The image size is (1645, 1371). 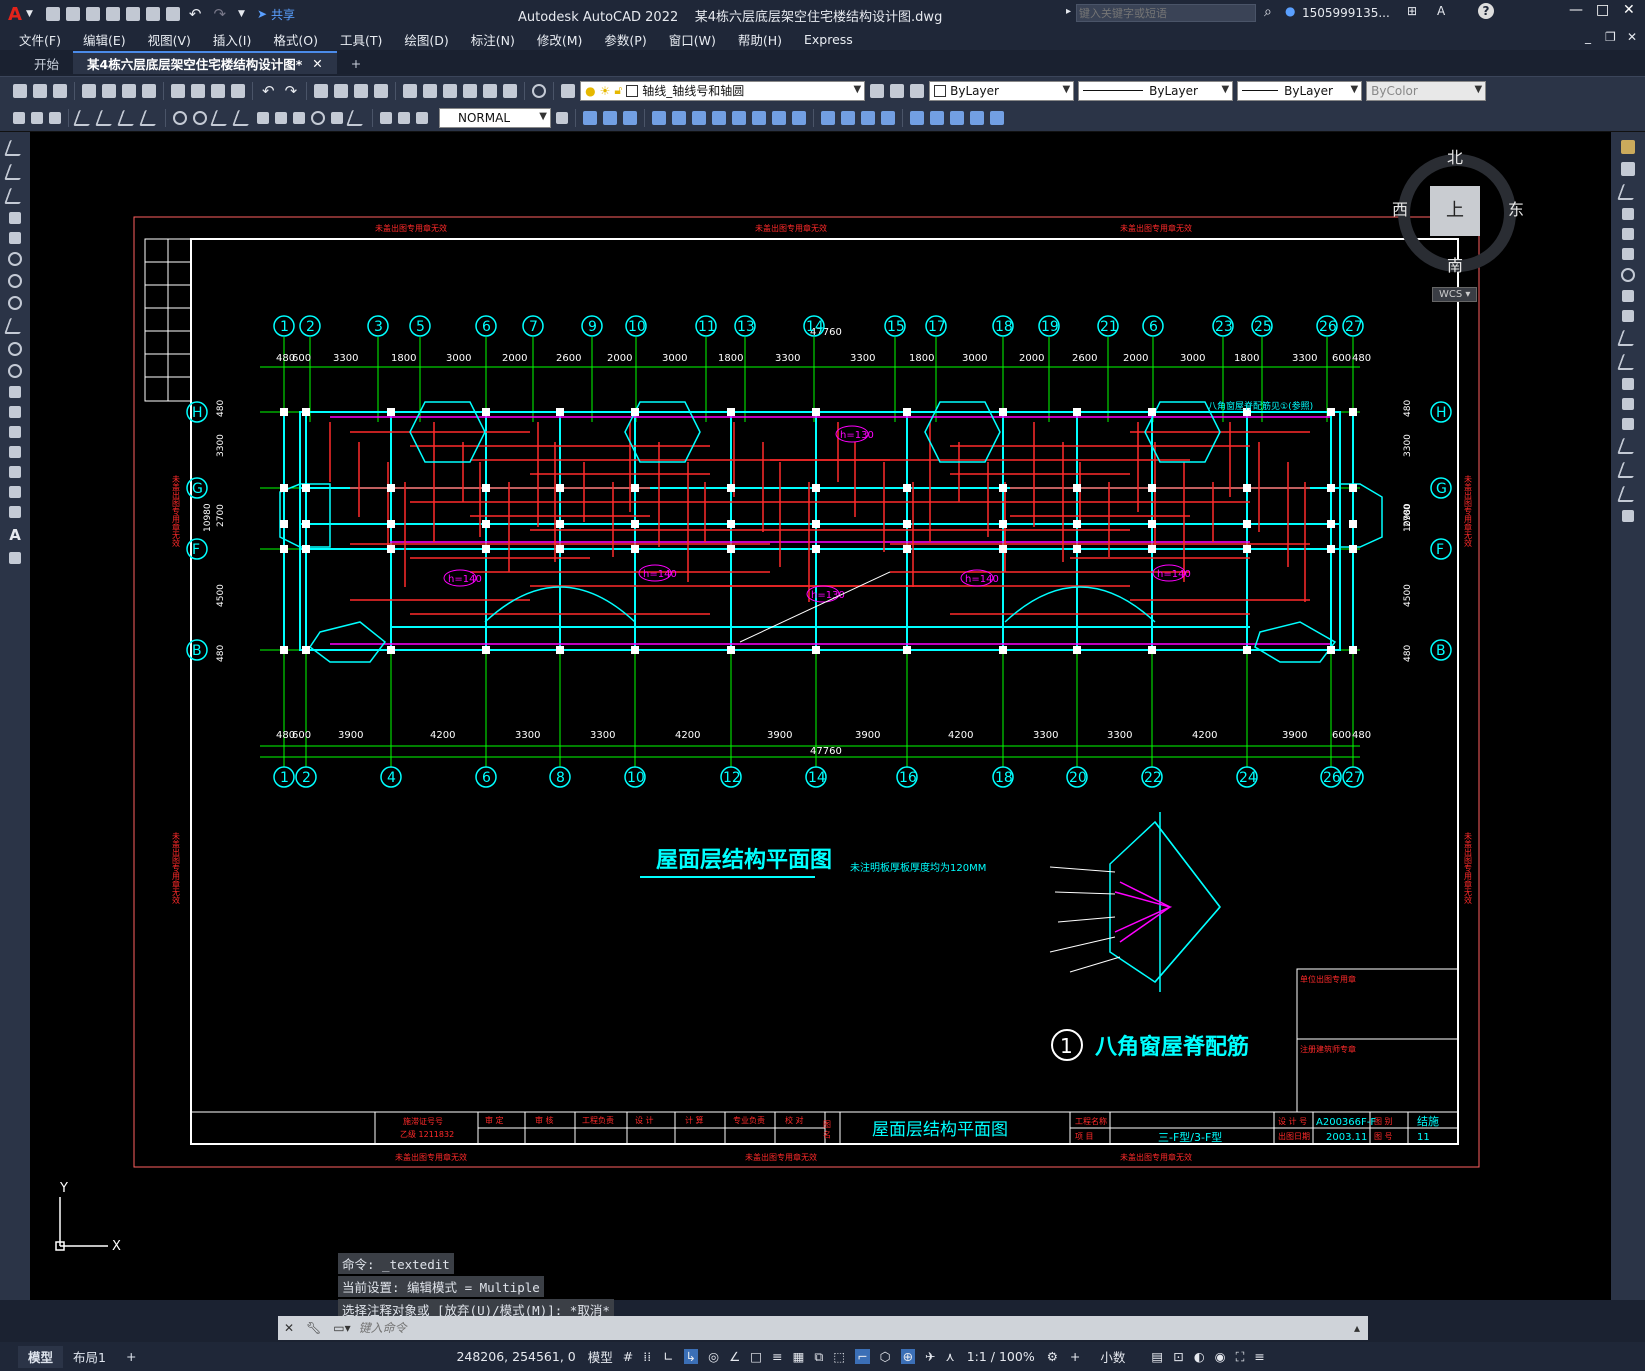 What do you see at coordinates (917, 90) in the screenshot?
I see `layer-states-icon` at bounding box center [917, 90].